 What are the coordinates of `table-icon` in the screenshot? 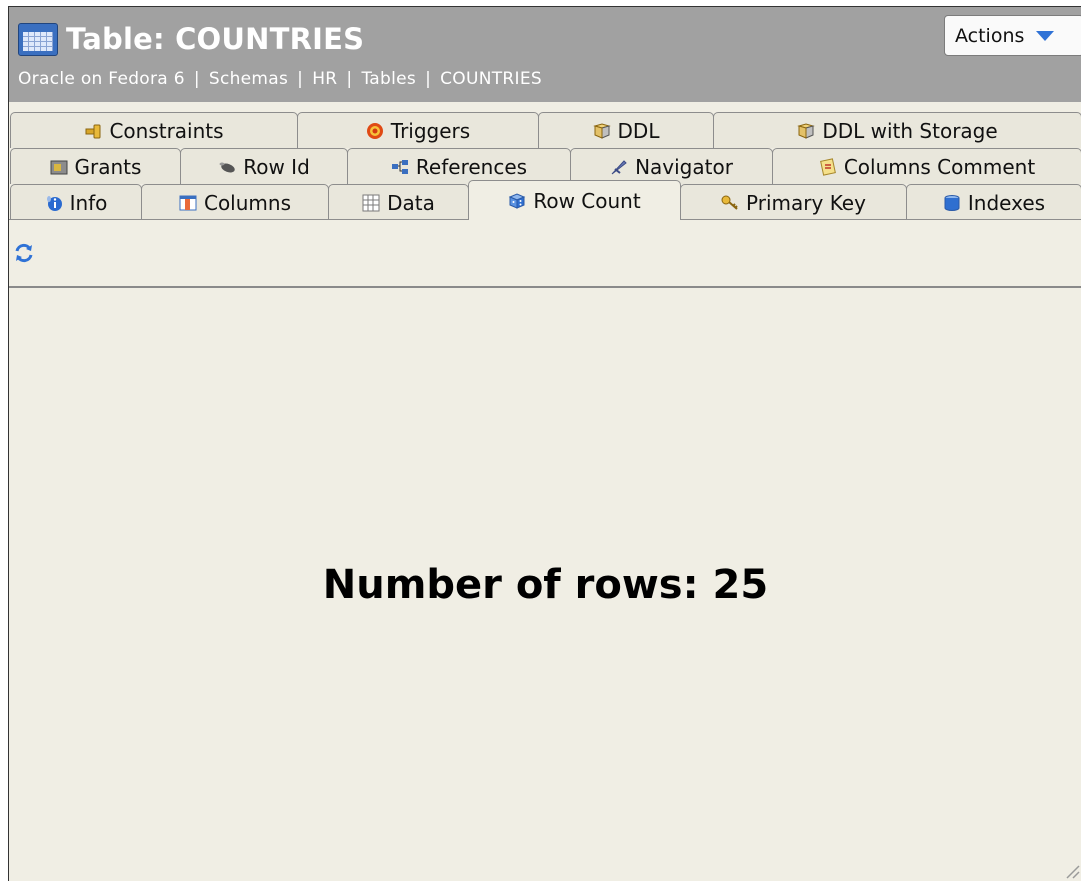 It's located at (38, 39).